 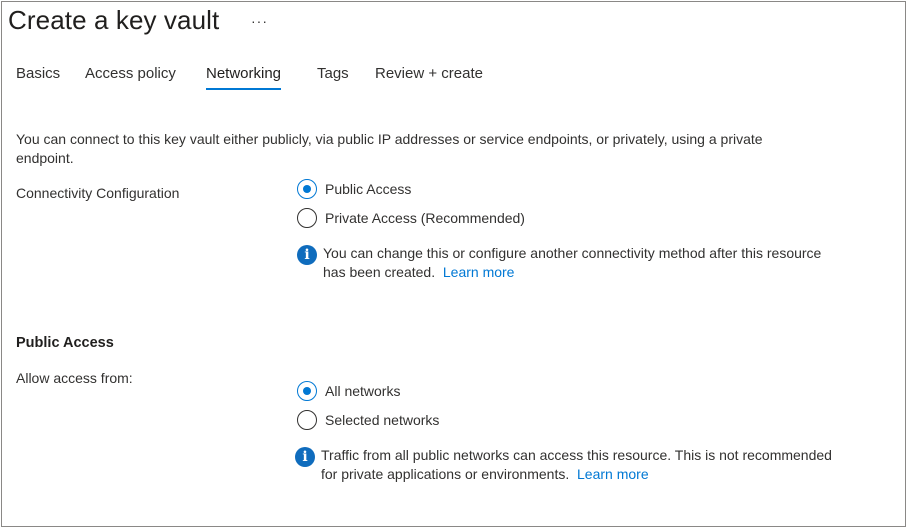 I want to click on radio-public-access-indicator, so click(x=307, y=189).